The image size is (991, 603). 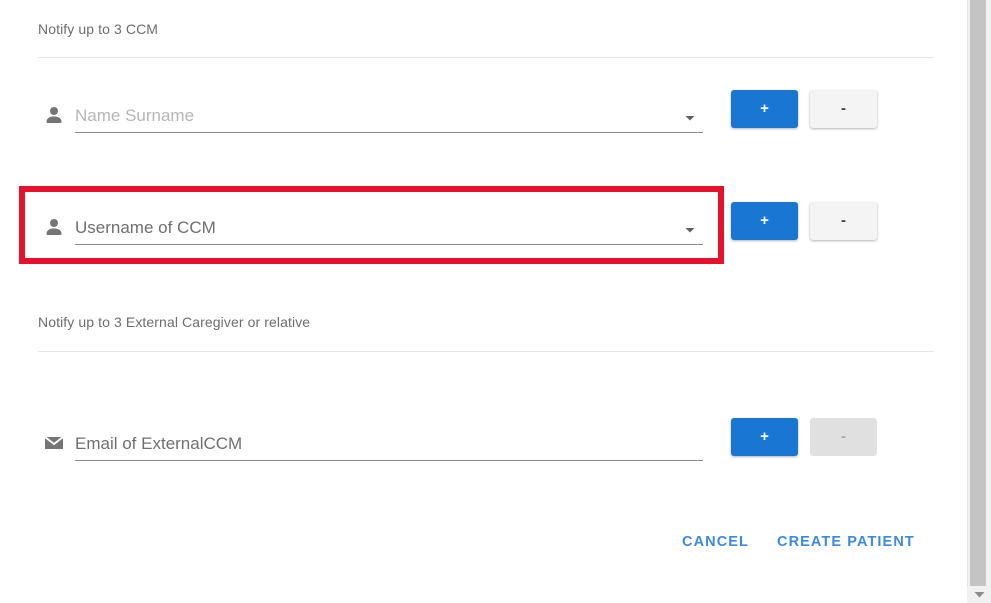 What do you see at coordinates (389, 113) in the screenshot?
I see `ccm-name-select: Name Surname` at bounding box center [389, 113].